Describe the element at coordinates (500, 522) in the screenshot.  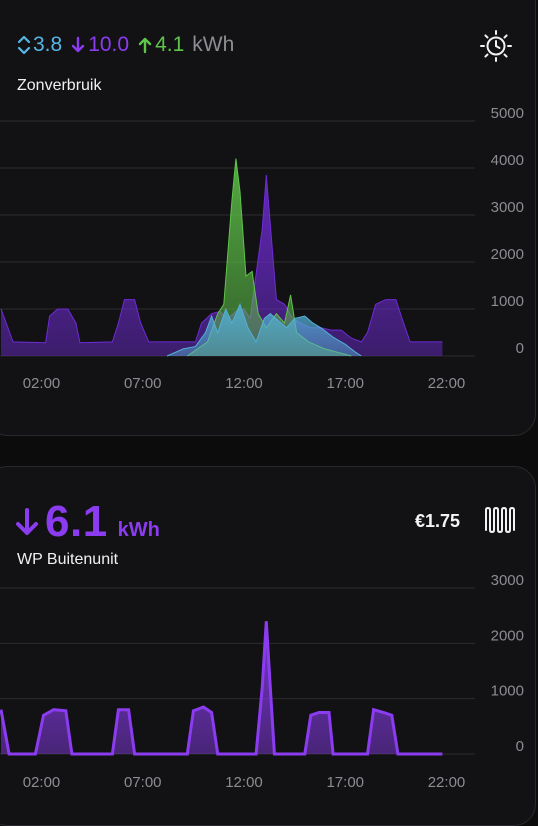
I see `radiator-icon` at that location.